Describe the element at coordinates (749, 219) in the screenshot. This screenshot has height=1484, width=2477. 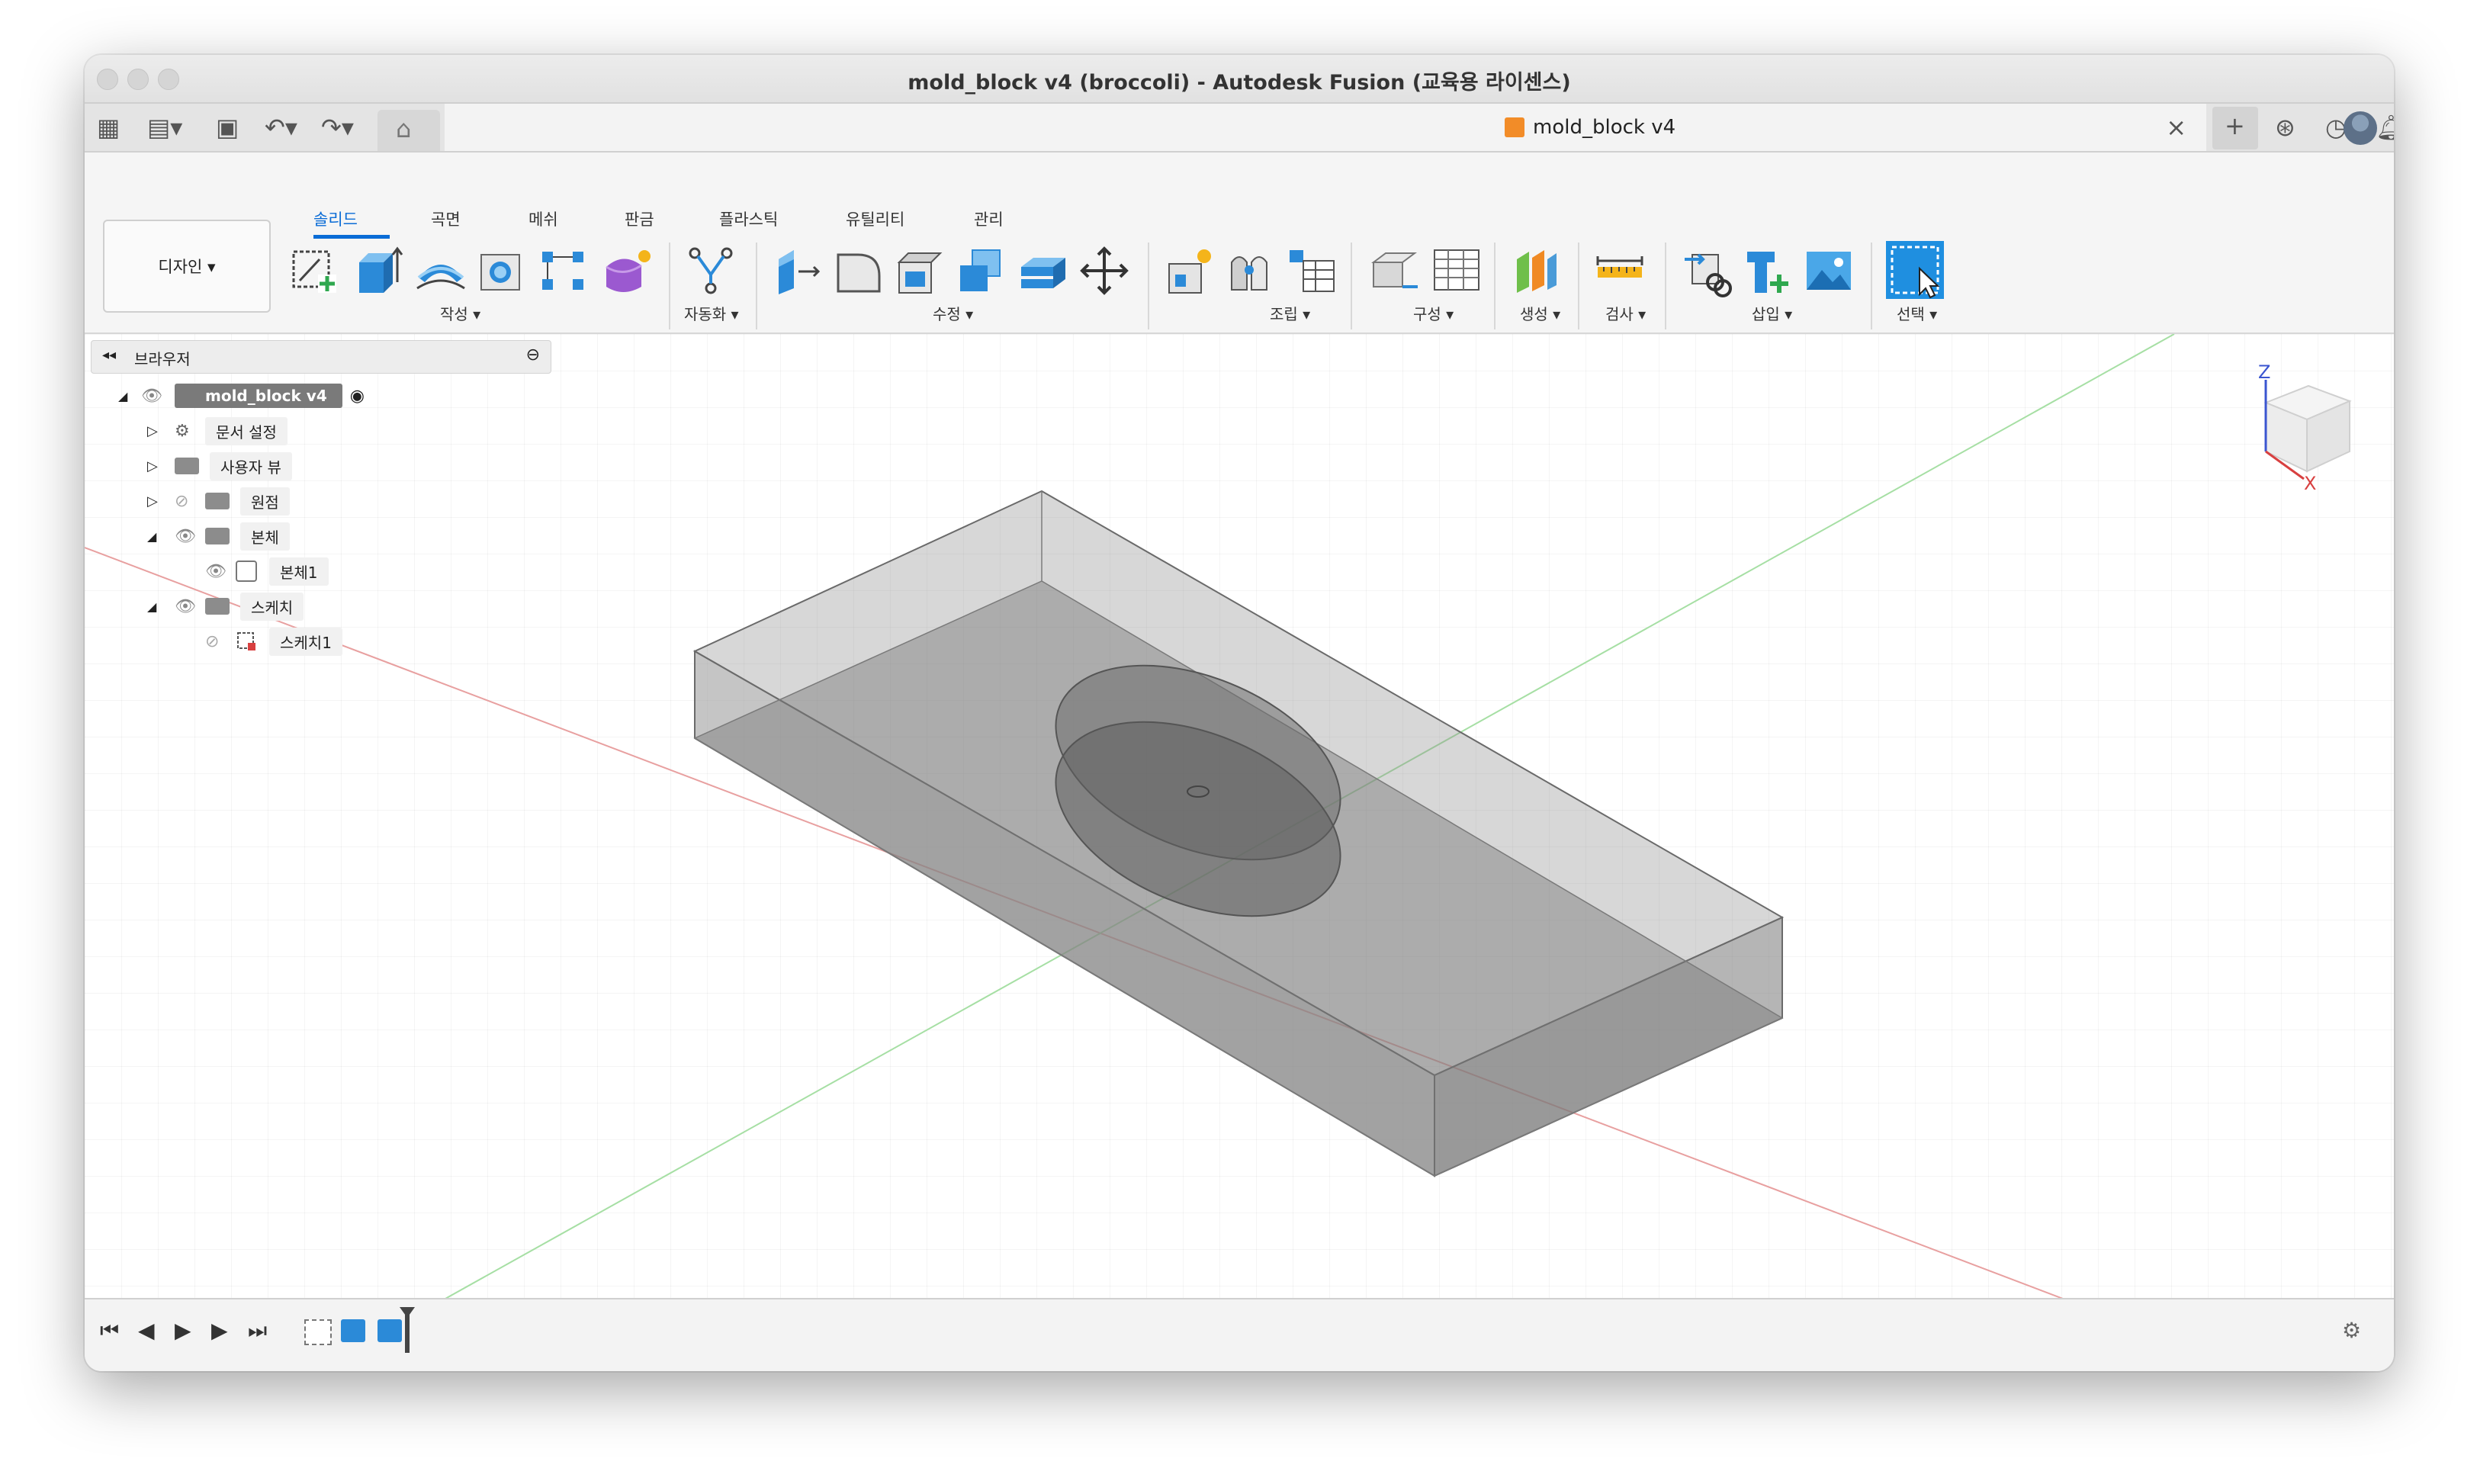
I see `tab-plastic: 플라스틱` at that location.